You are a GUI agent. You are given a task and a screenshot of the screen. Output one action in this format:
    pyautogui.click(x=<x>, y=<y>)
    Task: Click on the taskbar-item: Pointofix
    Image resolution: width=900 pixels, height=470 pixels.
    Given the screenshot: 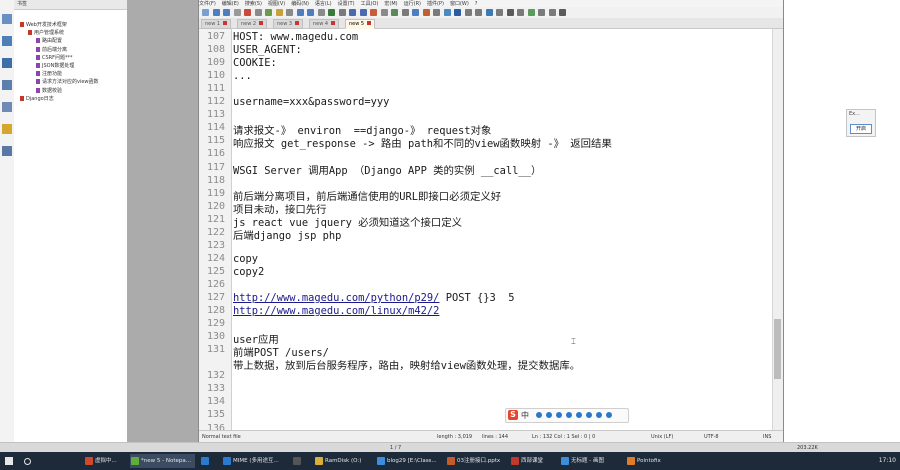 What is the action you would take?
    pyautogui.click(x=649, y=461)
    